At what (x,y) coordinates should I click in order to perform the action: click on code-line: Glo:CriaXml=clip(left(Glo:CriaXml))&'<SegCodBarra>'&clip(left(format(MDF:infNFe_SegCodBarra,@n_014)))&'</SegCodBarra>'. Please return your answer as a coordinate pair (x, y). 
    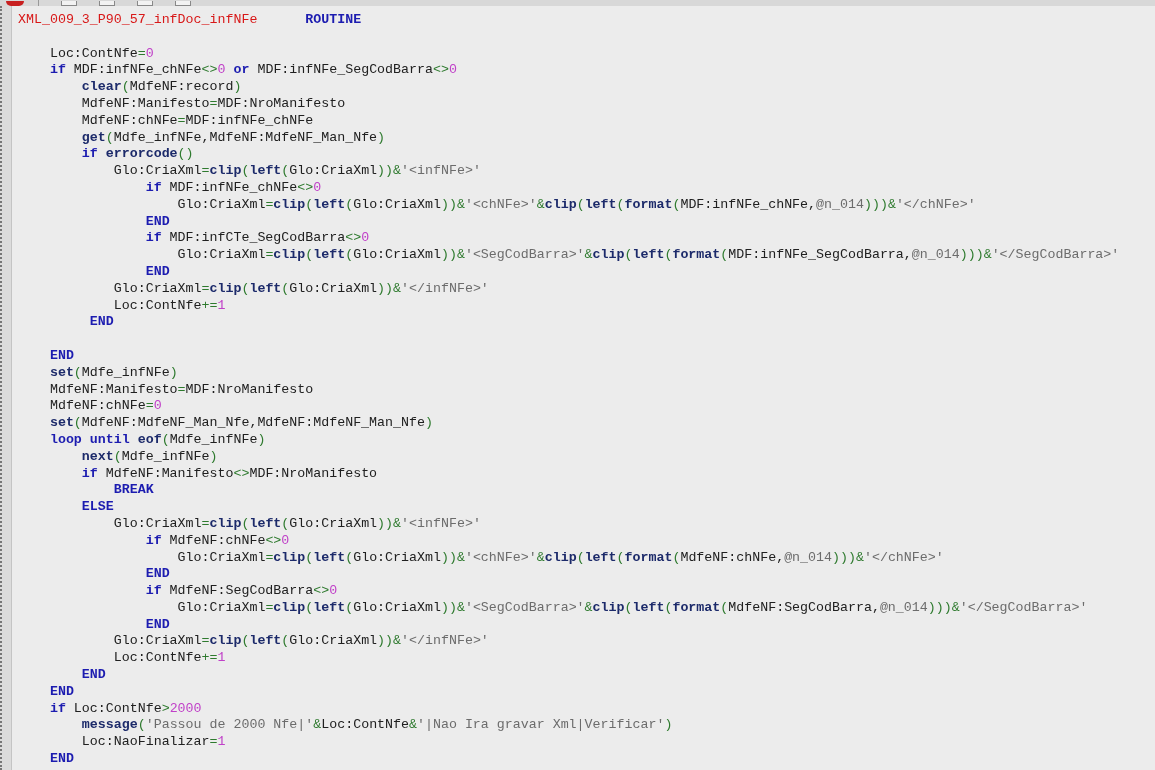
    Looking at the image, I should click on (648, 255).